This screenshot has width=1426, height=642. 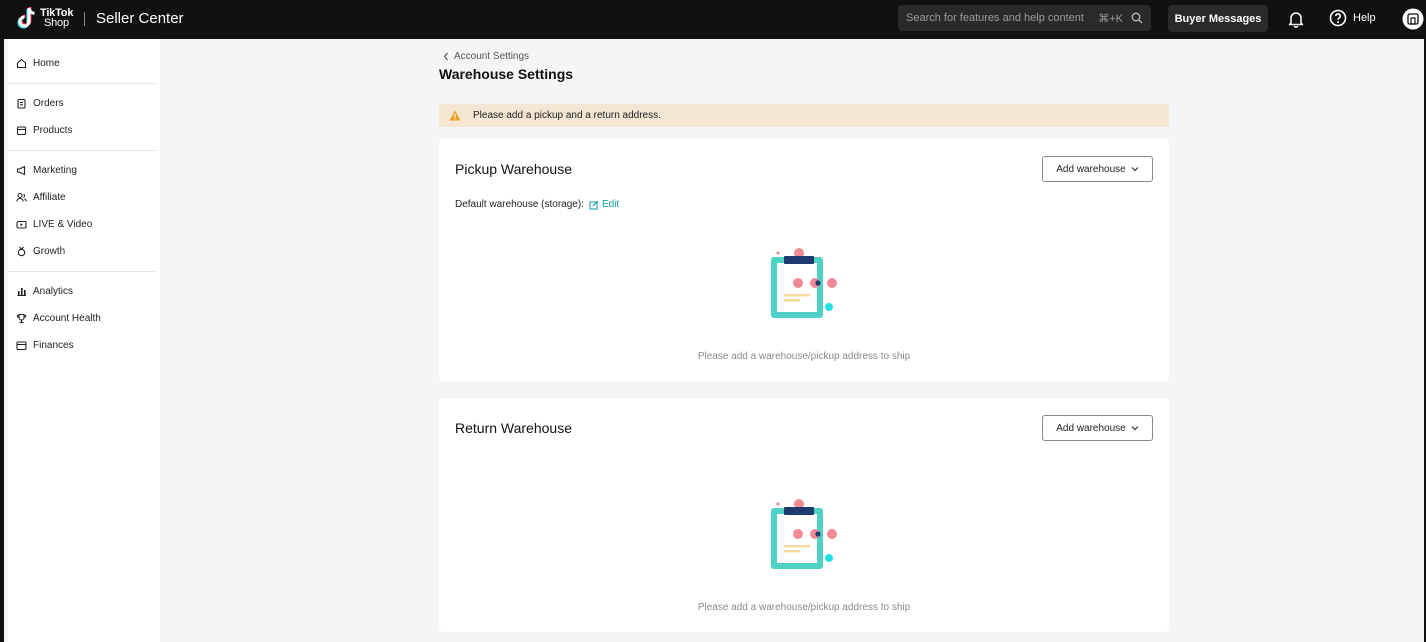 I want to click on edit-icon, so click(x=594, y=204).